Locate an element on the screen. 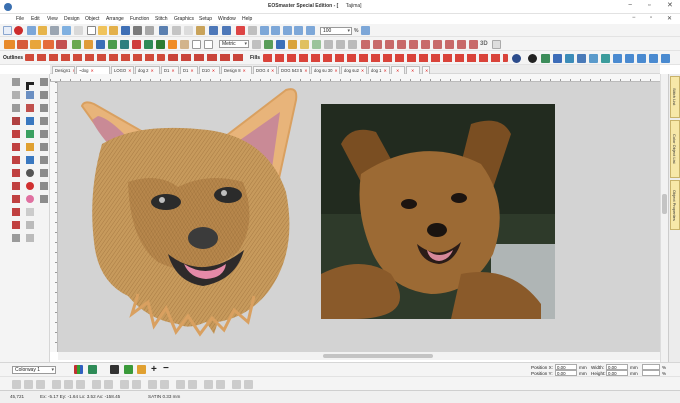  eyedropper-icon is located at coordinates (76, 44).